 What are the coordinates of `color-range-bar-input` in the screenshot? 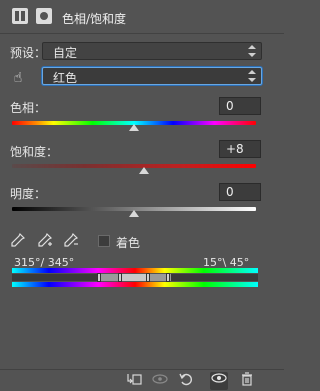 It's located at (135, 270).